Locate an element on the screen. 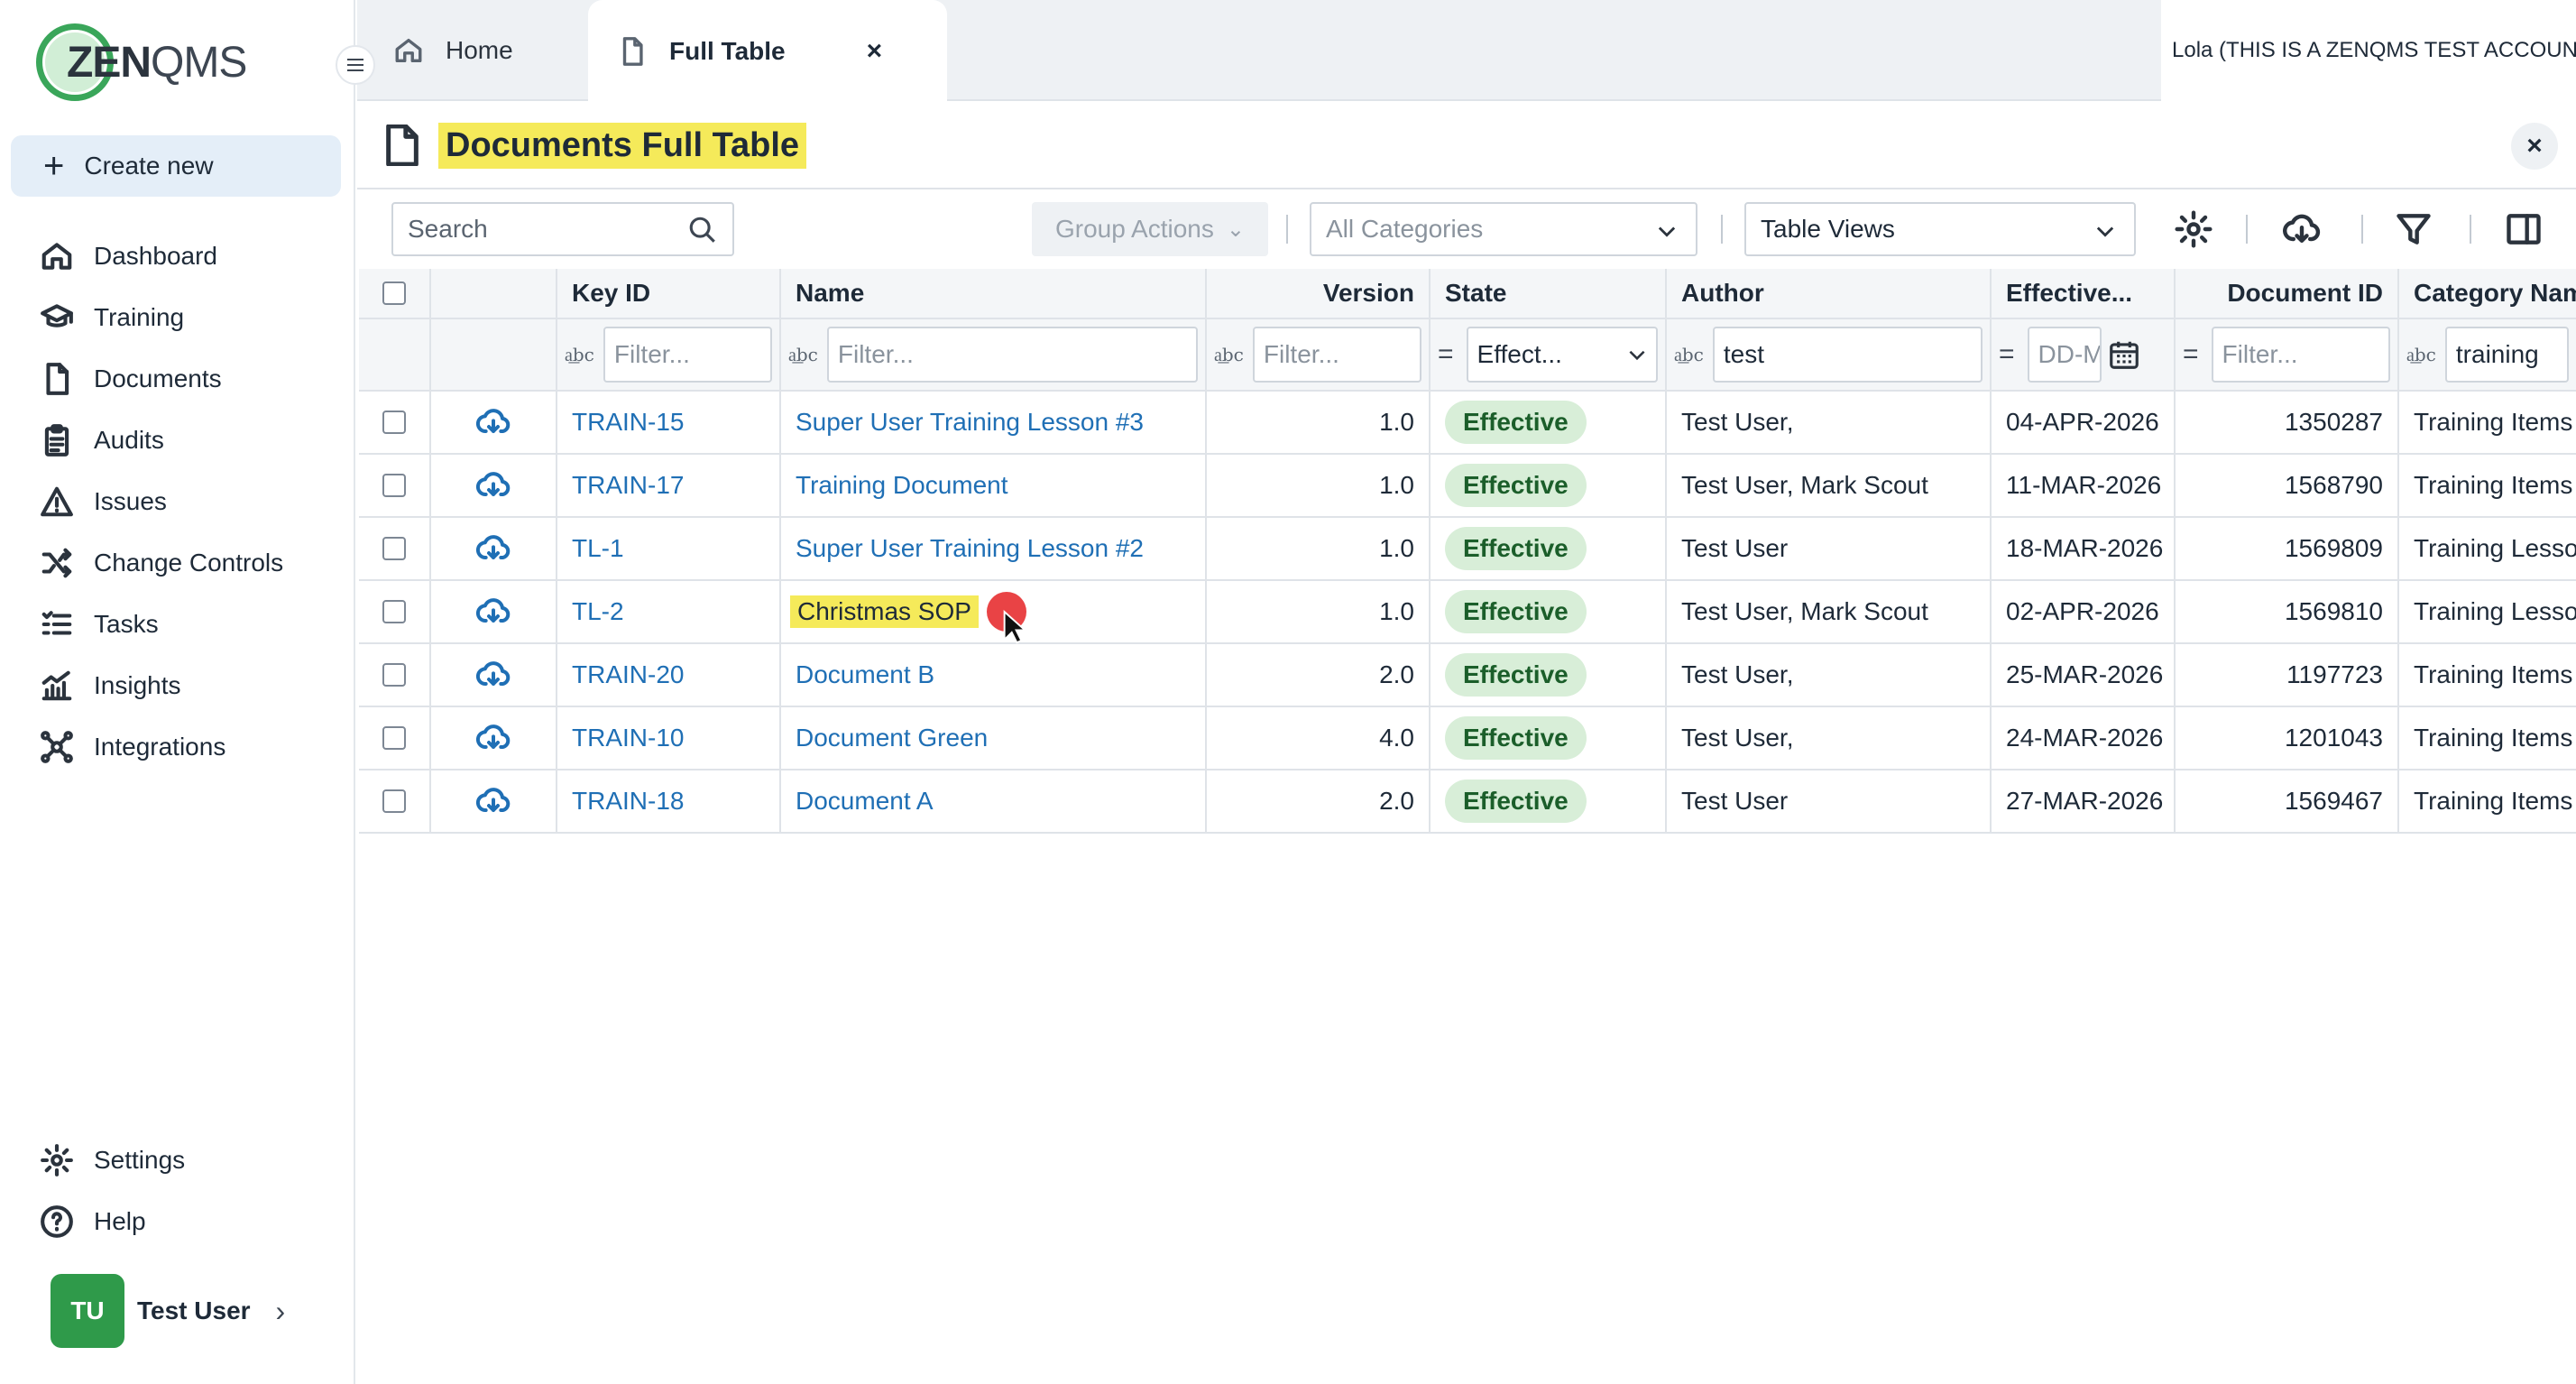 This screenshot has height=1384, width=2576. key-id-link: TRAIN-10 is located at coordinates (628, 738).